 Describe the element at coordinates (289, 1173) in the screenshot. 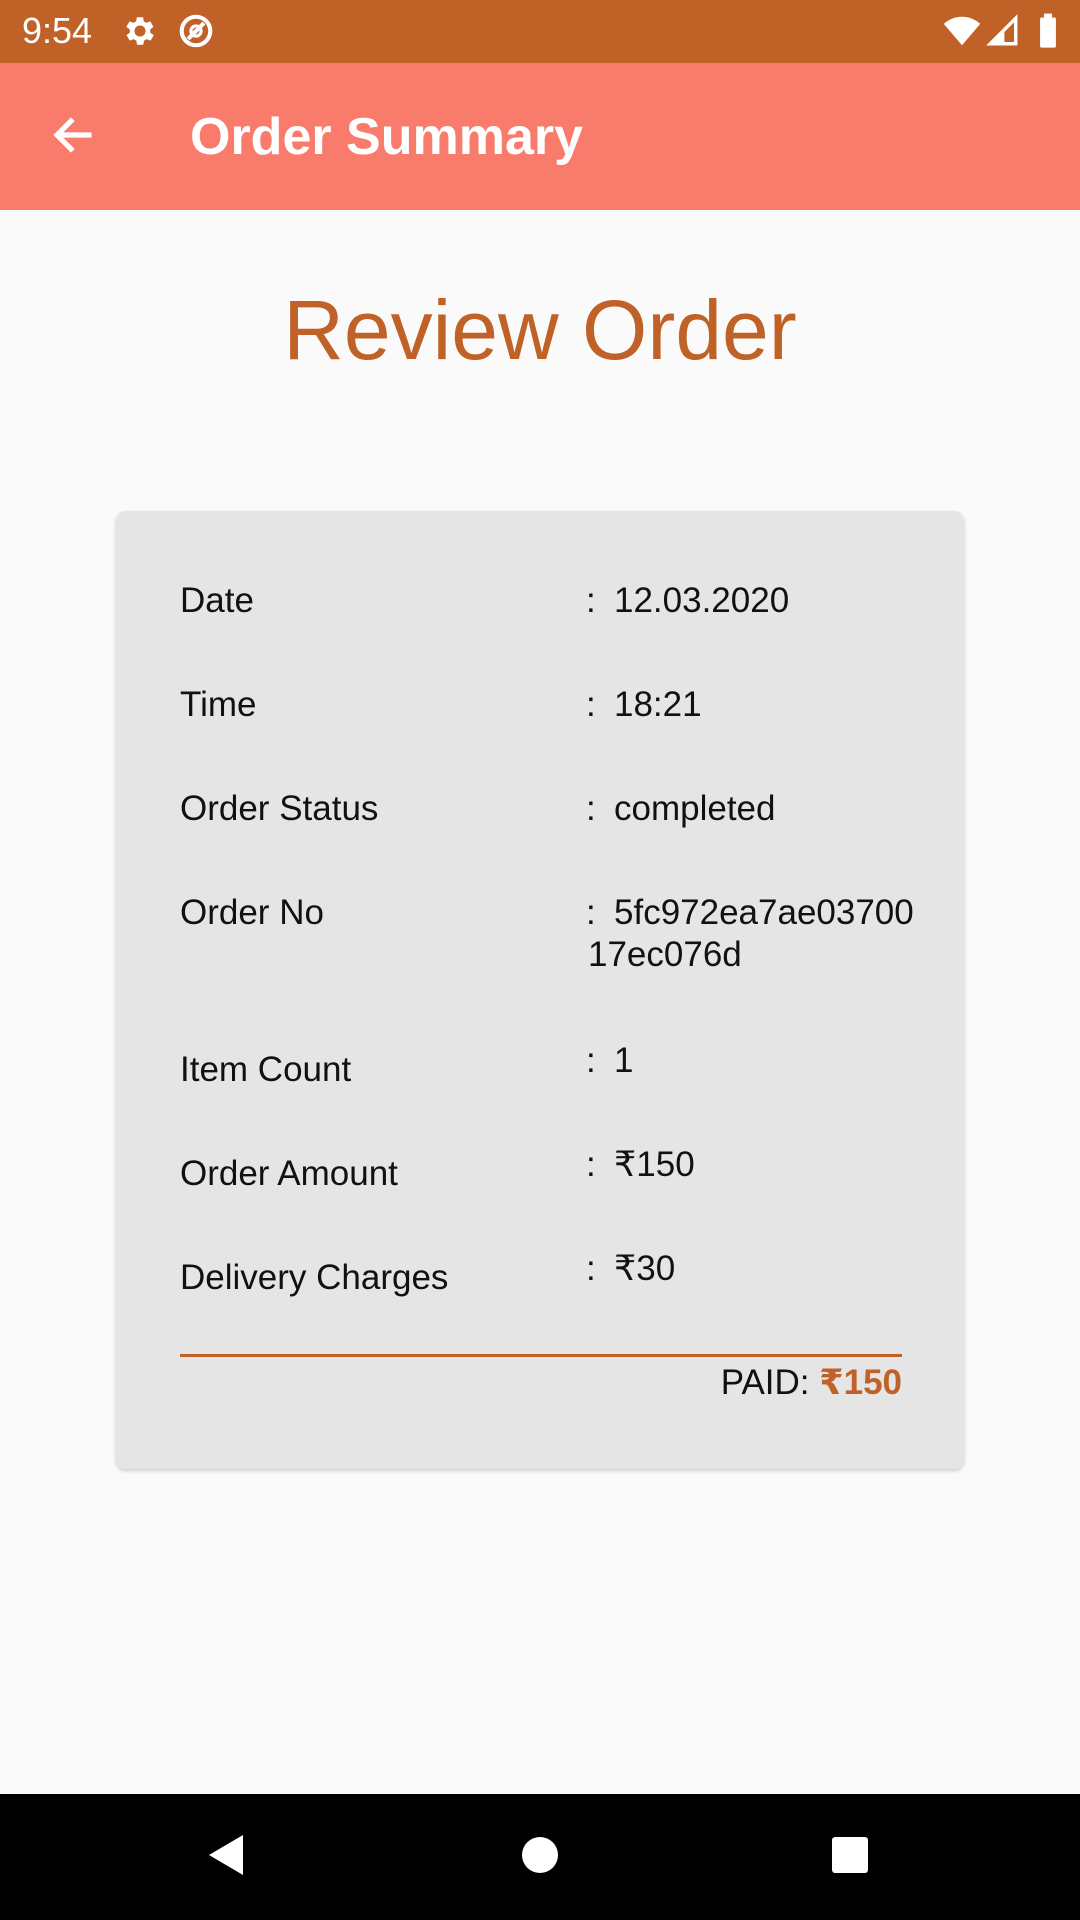

I see `row-label: Order Amount` at that location.